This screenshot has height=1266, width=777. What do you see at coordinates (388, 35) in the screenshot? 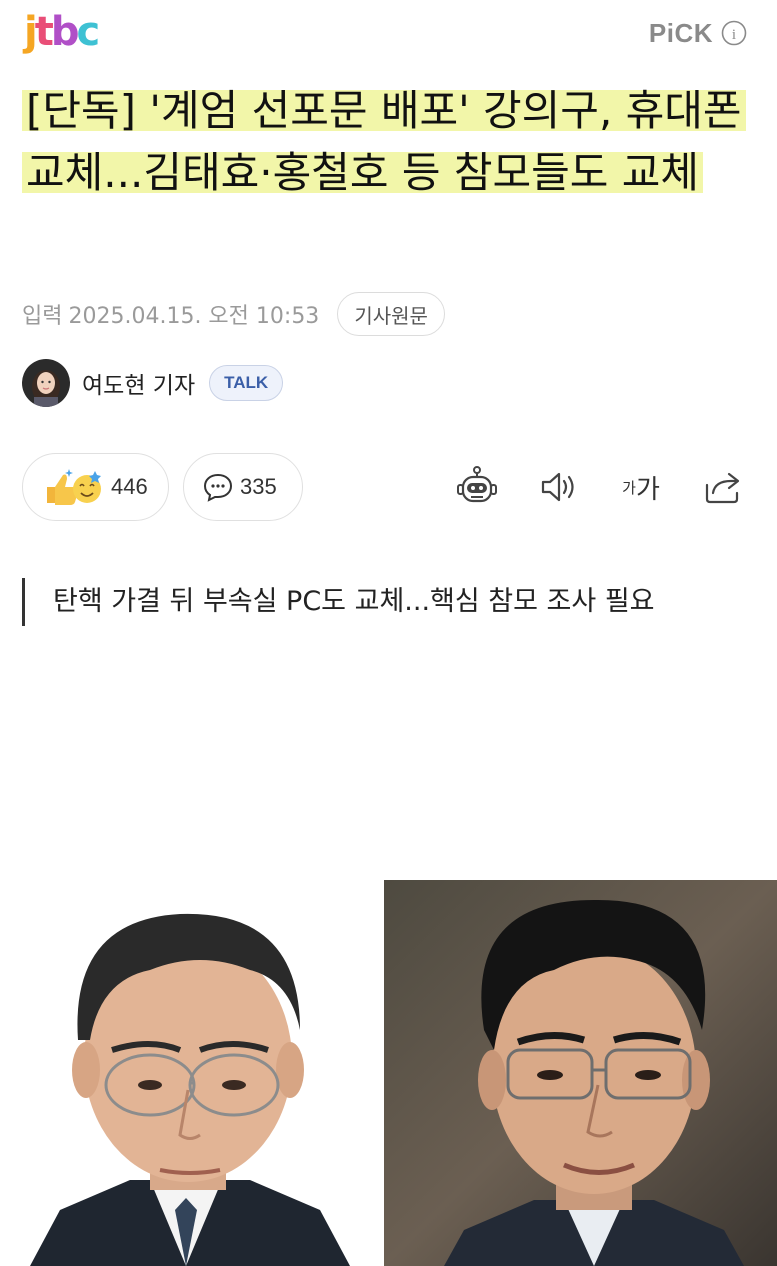
I see `top-bar: jtbc PiCK i` at bounding box center [388, 35].